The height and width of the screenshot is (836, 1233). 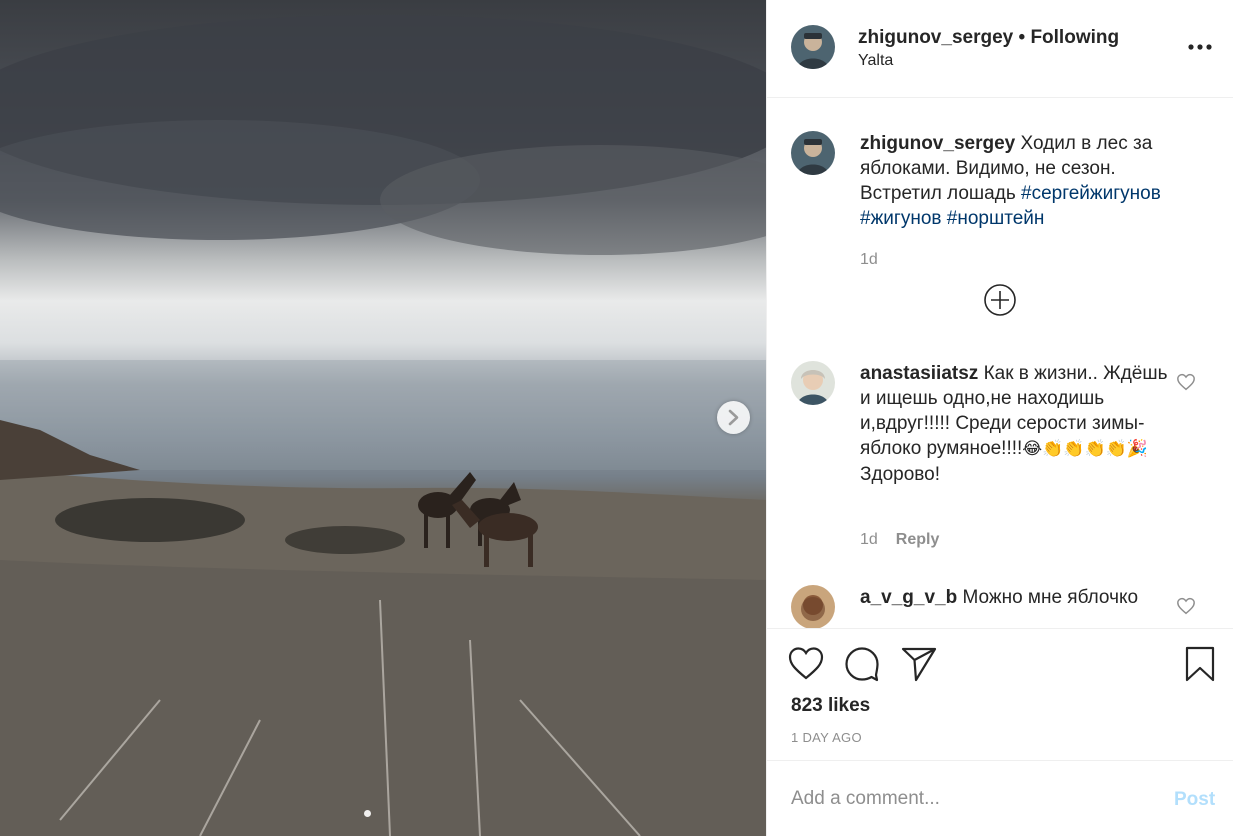 I want to click on post-actions: 823 likes 1 DAY AGO, so click(x=1000, y=694).